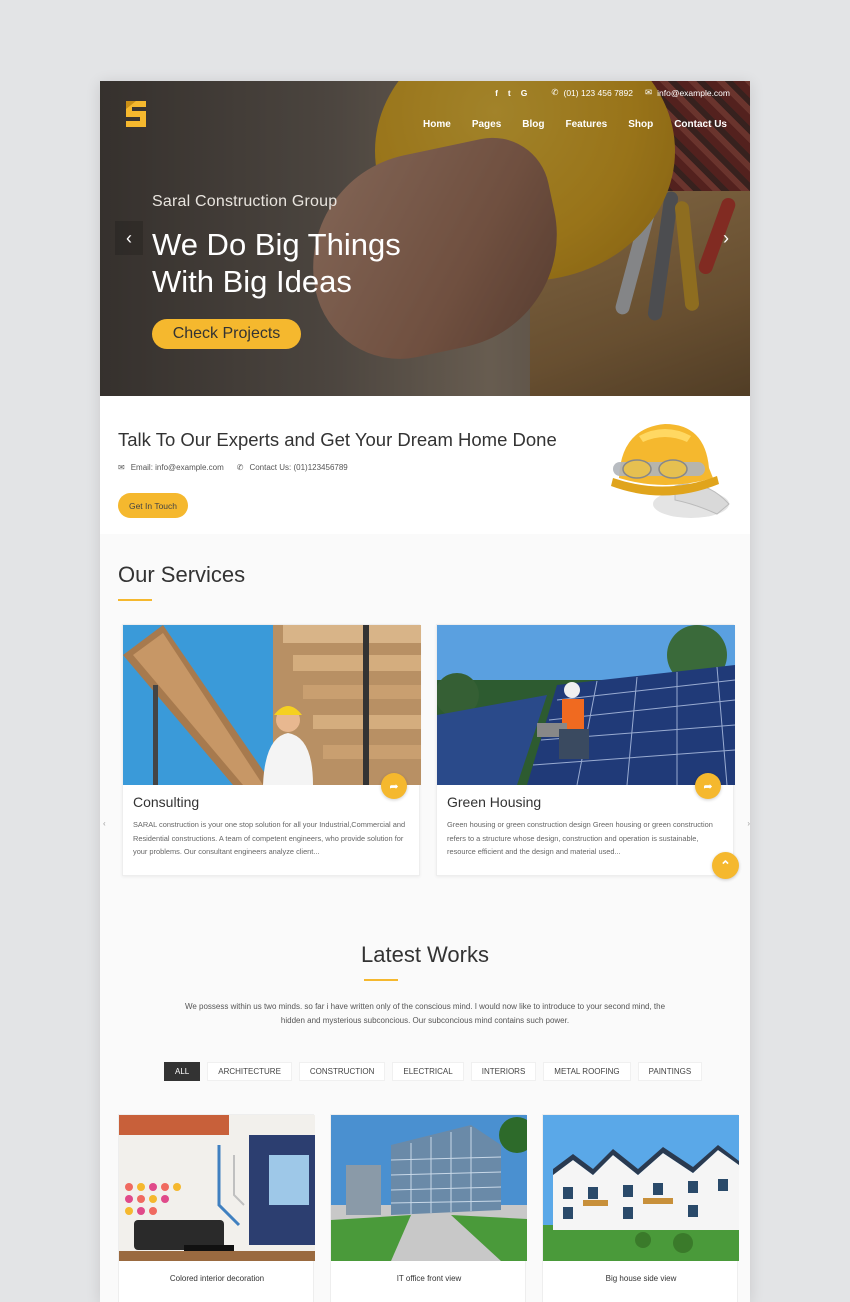 This screenshot has width=850, height=1302. Describe the element at coordinates (693, 93) in the screenshot. I see `email-text: info@example.com` at that location.